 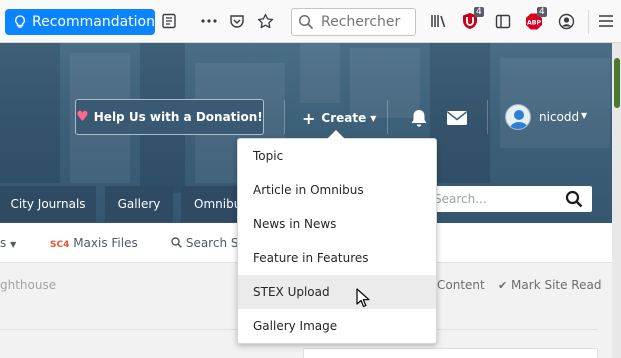 What do you see at coordinates (212, 243) in the screenshot?
I see `subnav-label: Search S` at bounding box center [212, 243].